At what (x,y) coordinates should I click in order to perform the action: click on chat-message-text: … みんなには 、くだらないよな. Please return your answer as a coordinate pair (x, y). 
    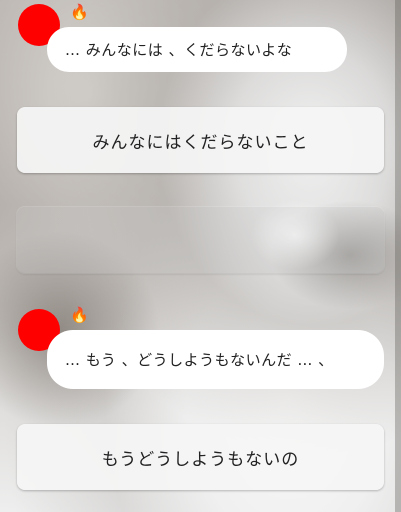
    Looking at the image, I should click on (179, 50).